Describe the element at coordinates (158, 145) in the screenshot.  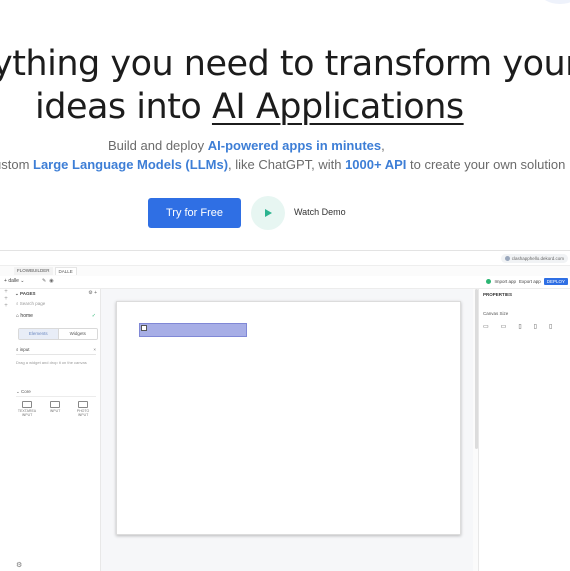
I see `sub1-text: Build and deploy` at that location.